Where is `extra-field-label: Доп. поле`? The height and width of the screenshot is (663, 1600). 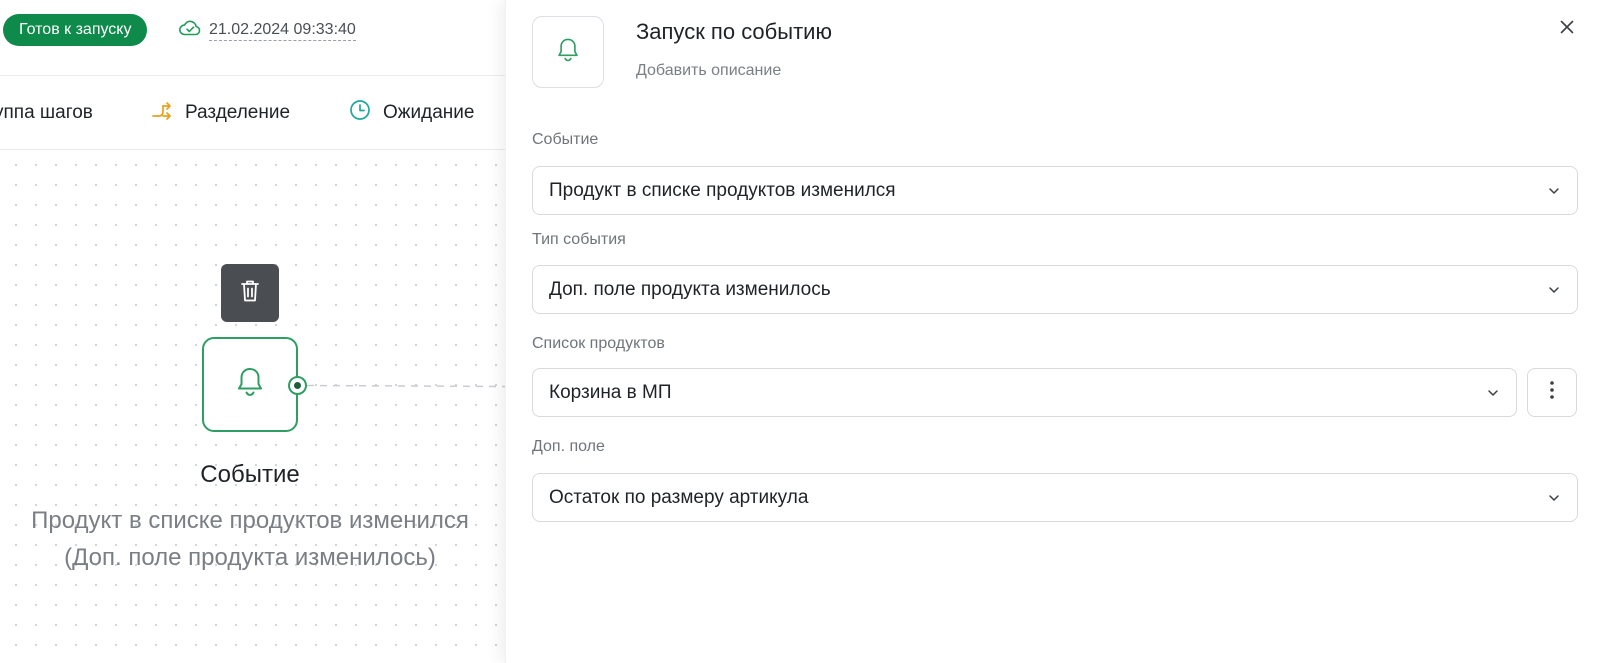 extra-field-label: Доп. поле is located at coordinates (568, 446).